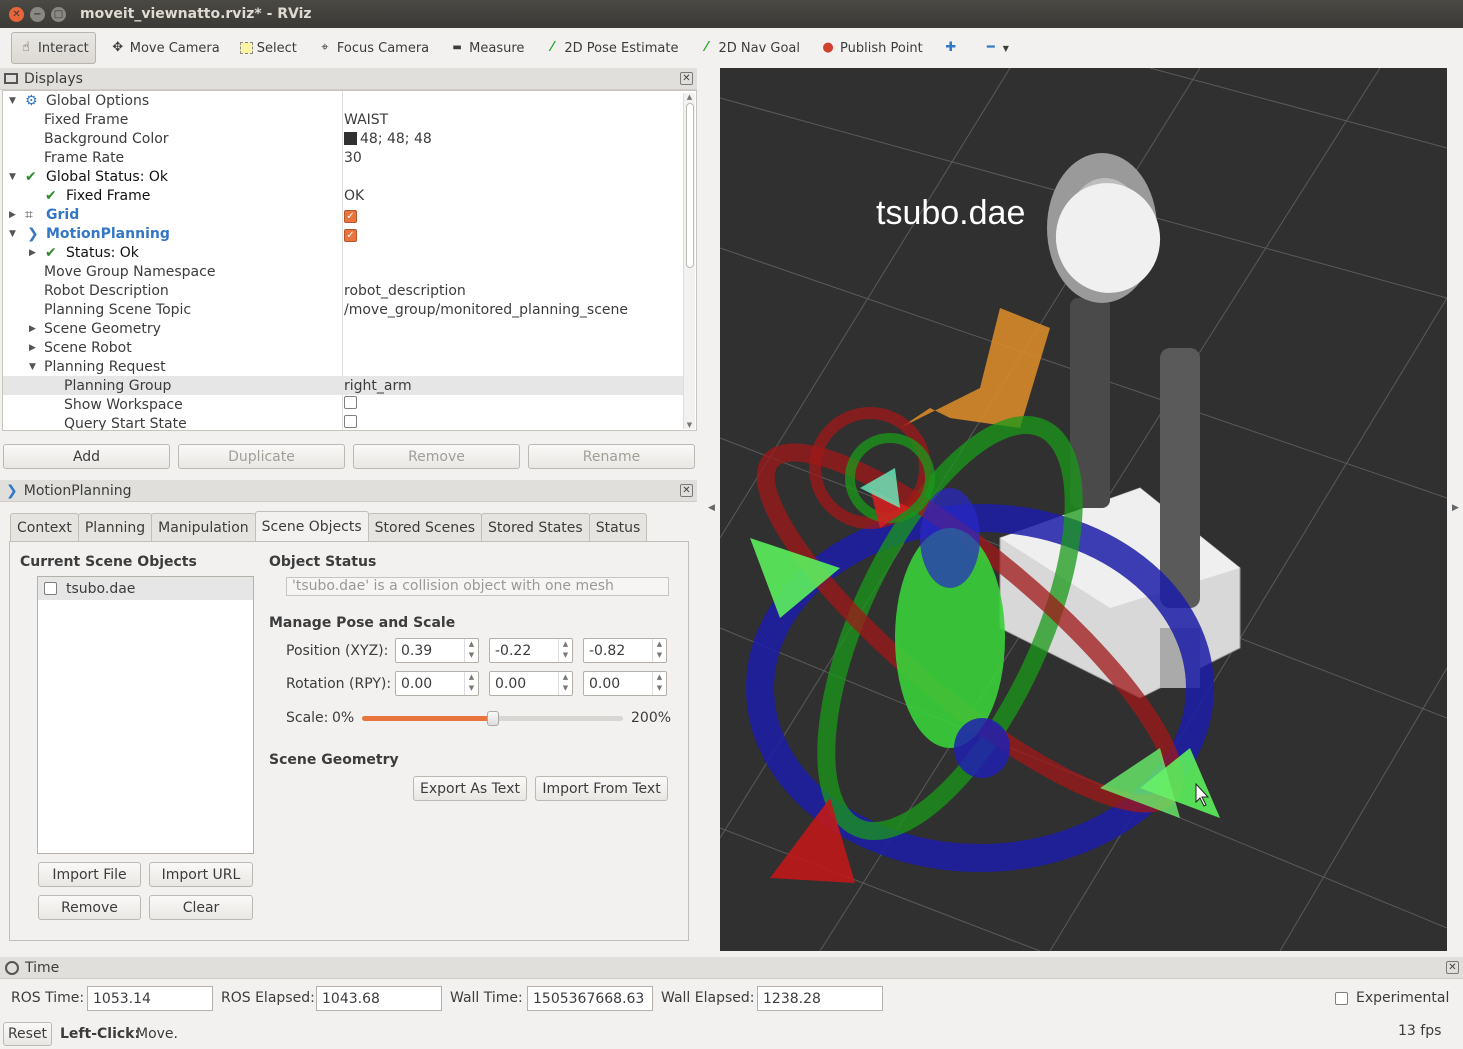  Describe the element at coordinates (343, 233) in the screenshot. I see `tree-row-motion-planning: ▼ ❯ MotionPlanning ✓` at that location.